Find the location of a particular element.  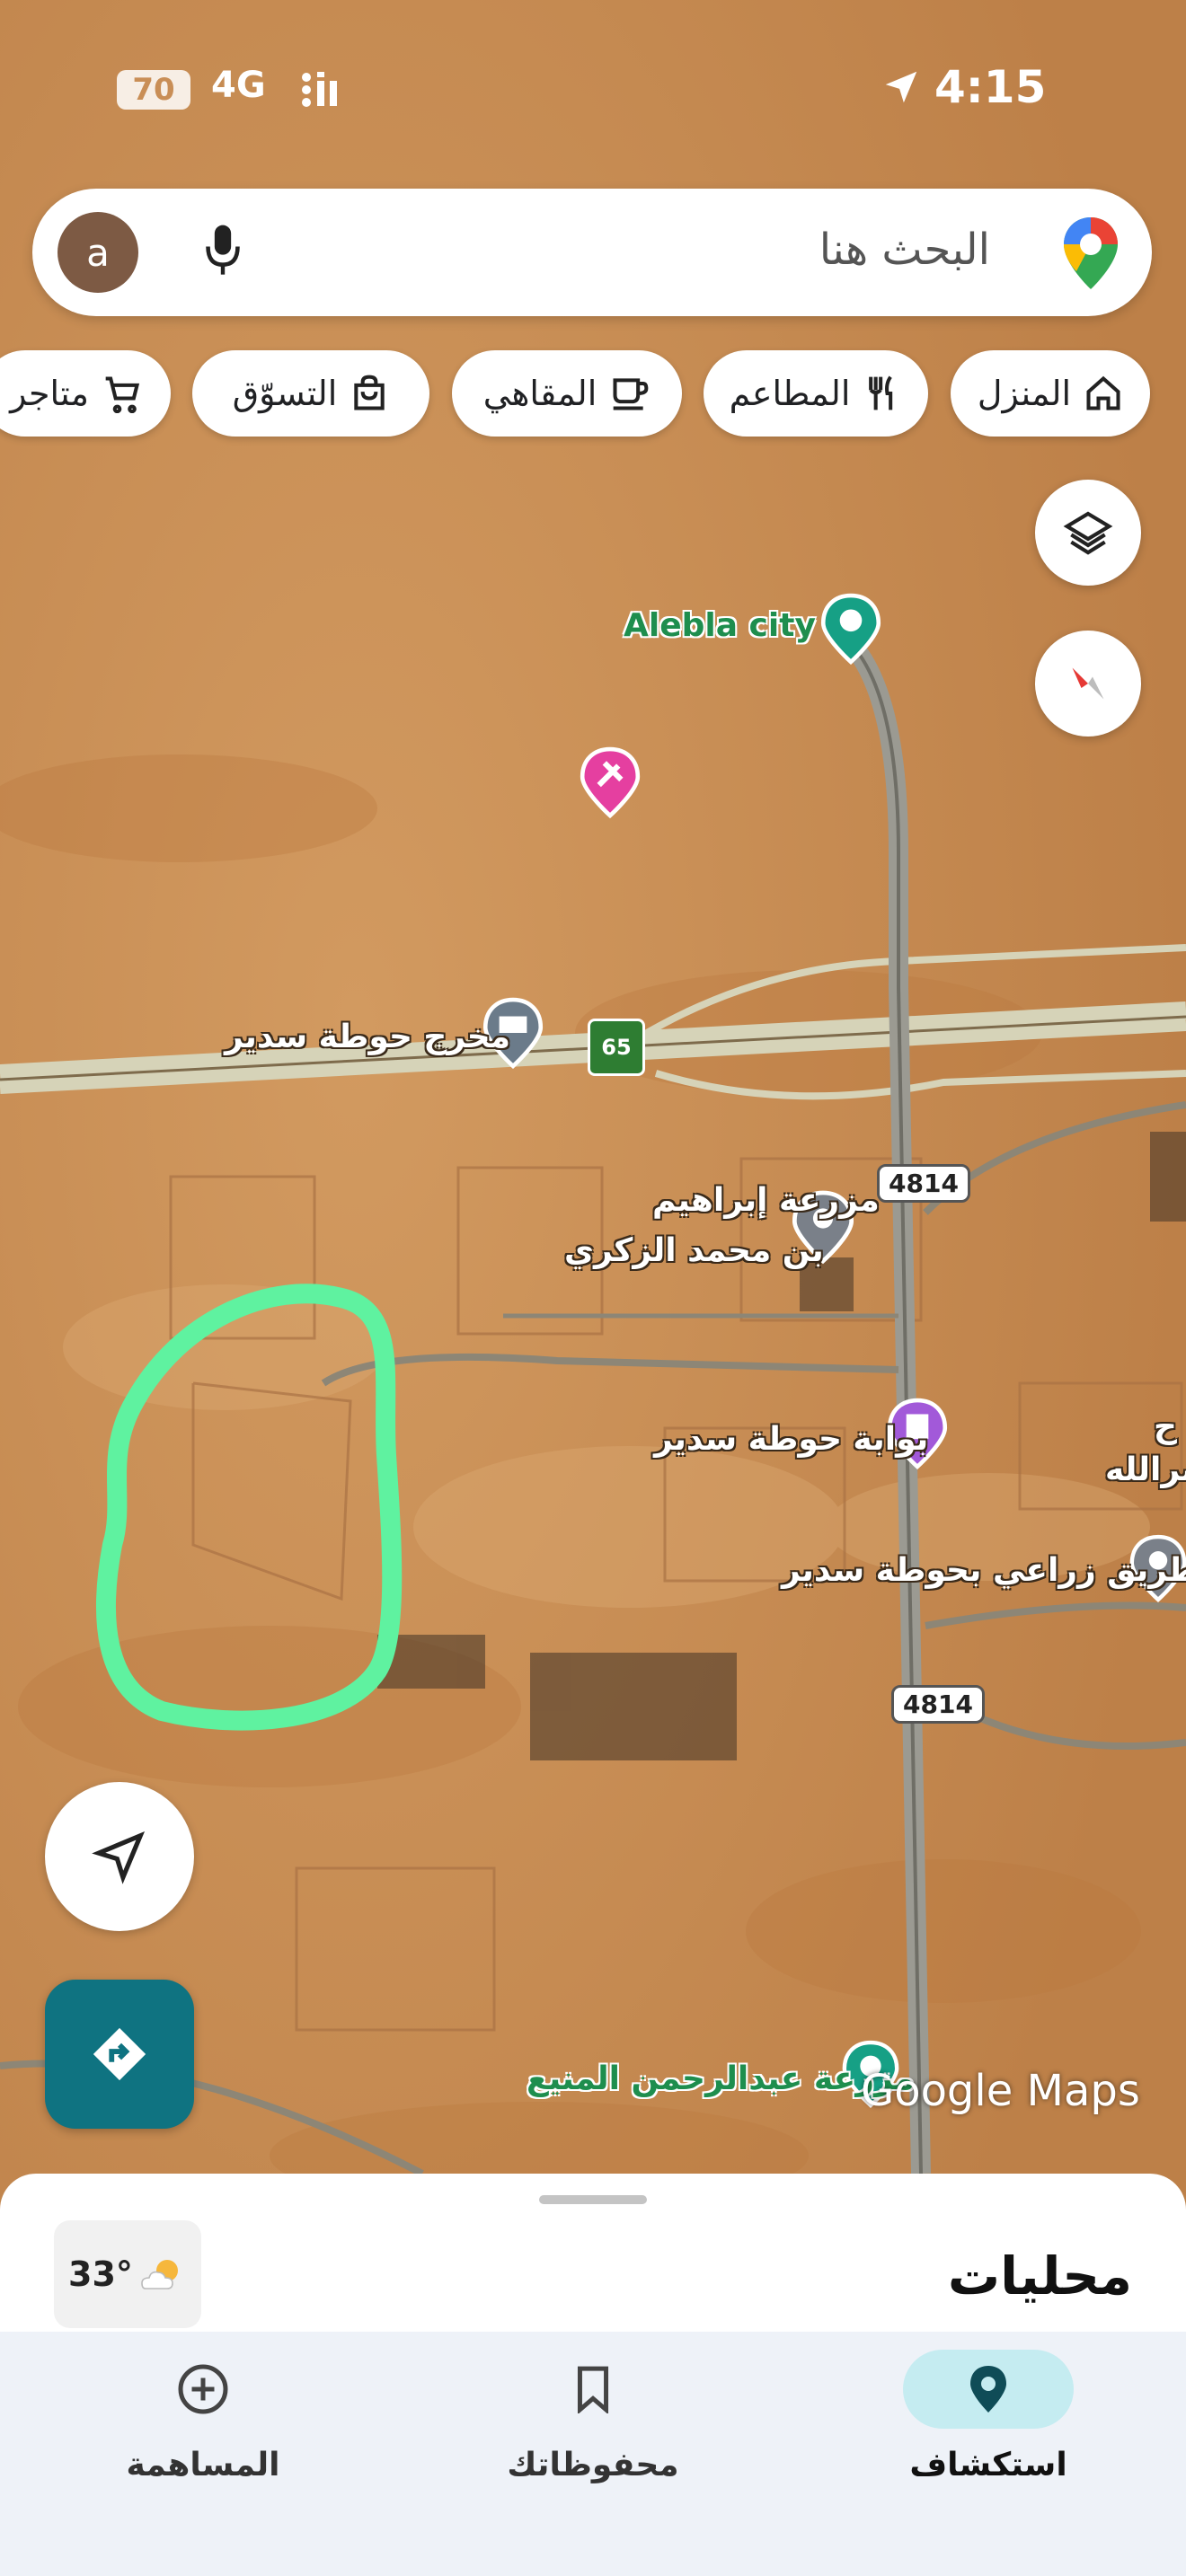

layers-button is located at coordinates (1088, 533).